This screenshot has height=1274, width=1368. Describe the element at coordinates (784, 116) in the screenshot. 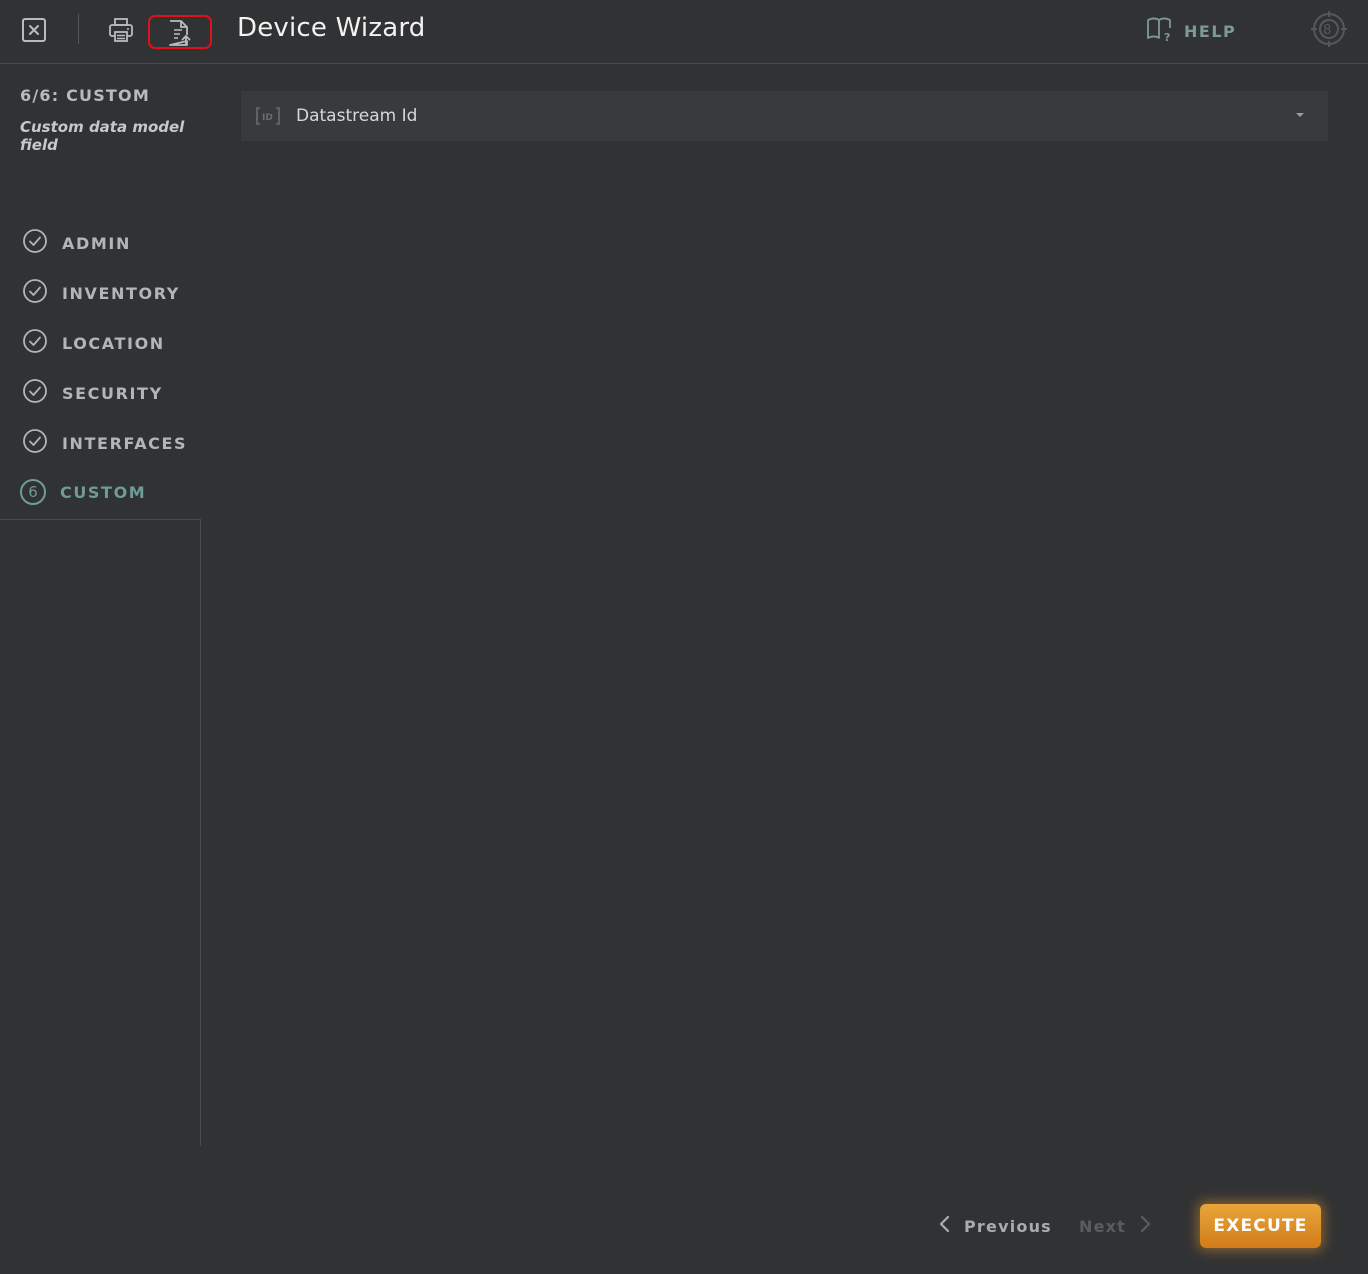

I see `datastream-id-field: ID Datastream Id` at that location.